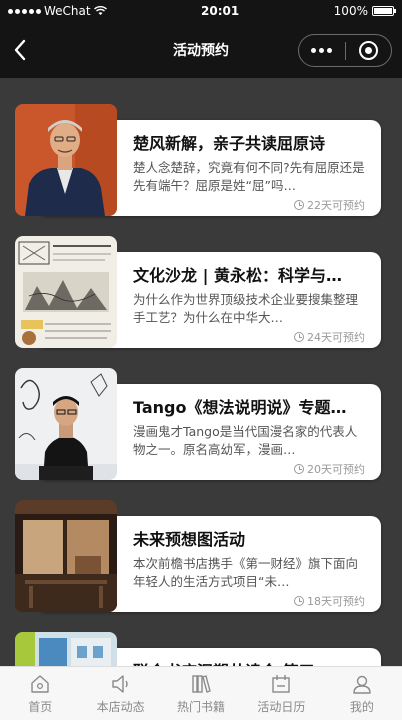 The width and height of the screenshot is (402, 720). I want to click on event-availability: 18天可预约, so click(329, 601).